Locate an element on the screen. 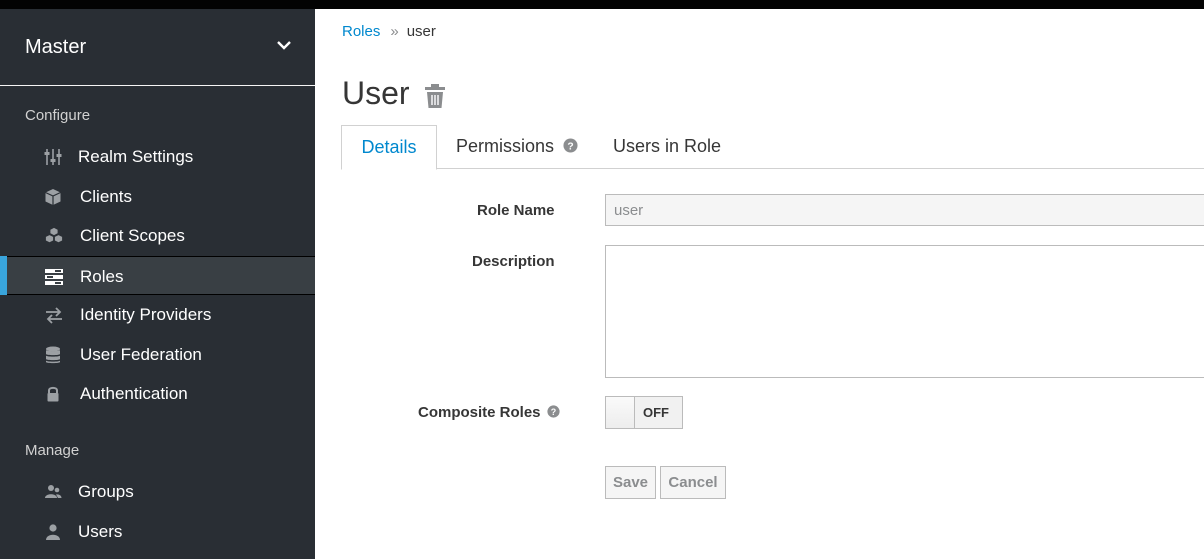 This screenshot has height=559, width=1204. tab-label: Details is located at coordinates (389, 147).